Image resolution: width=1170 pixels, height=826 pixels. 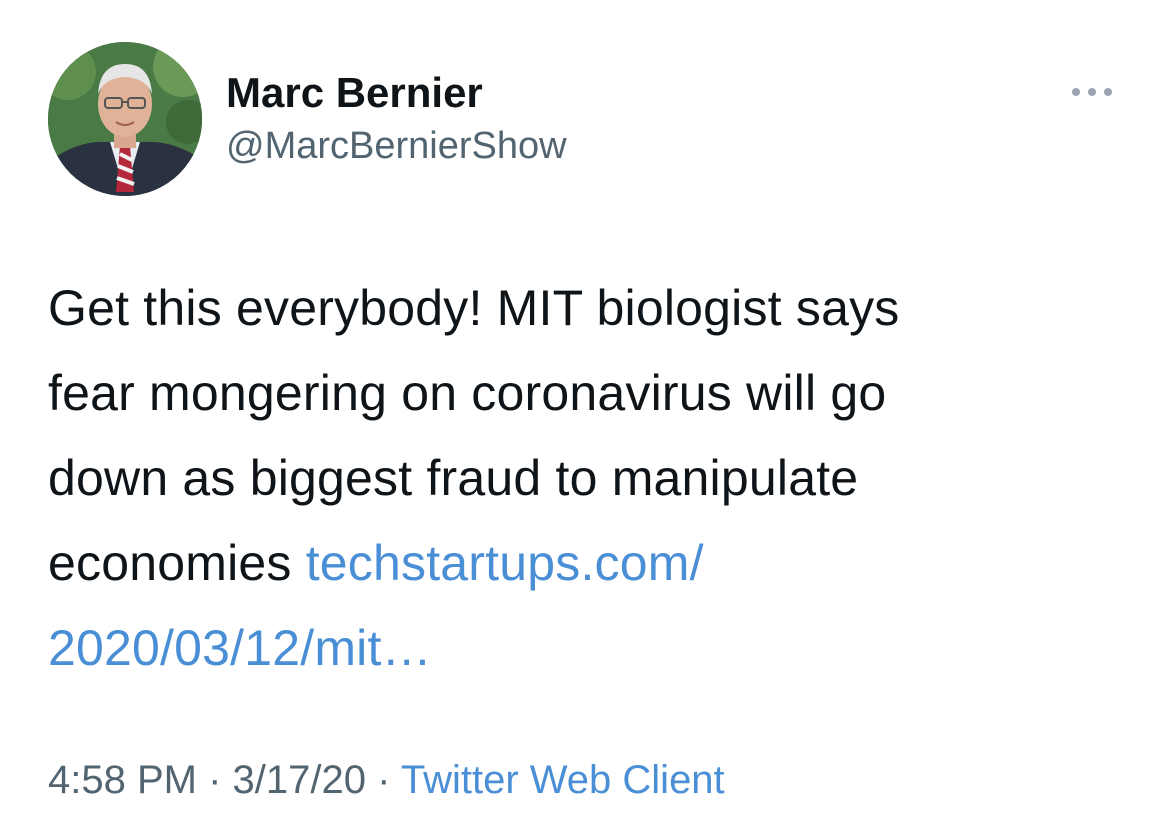 I want to click on tweet-text-line: economies techstartups.com/, so click(x=593, y=563).